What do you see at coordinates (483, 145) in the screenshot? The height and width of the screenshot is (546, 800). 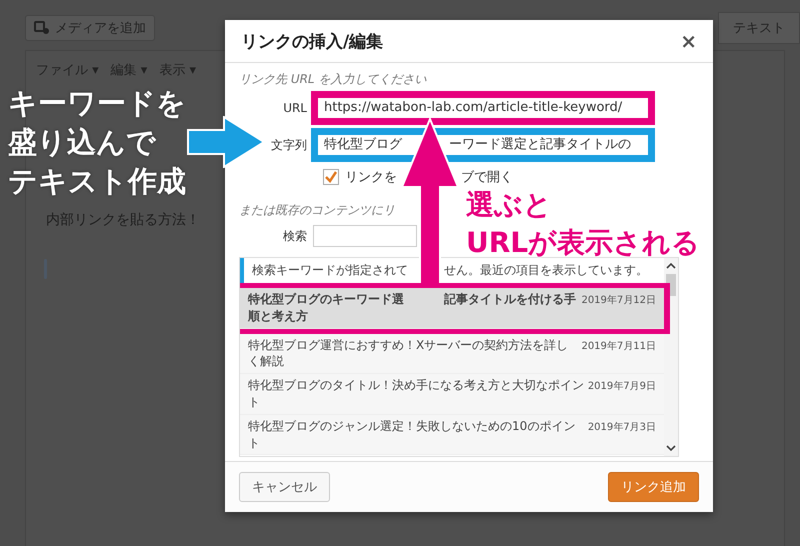 I see `input-field: 特化型ブログ ーワード選定と記事タイトルの` at bounding box center [483, 145].